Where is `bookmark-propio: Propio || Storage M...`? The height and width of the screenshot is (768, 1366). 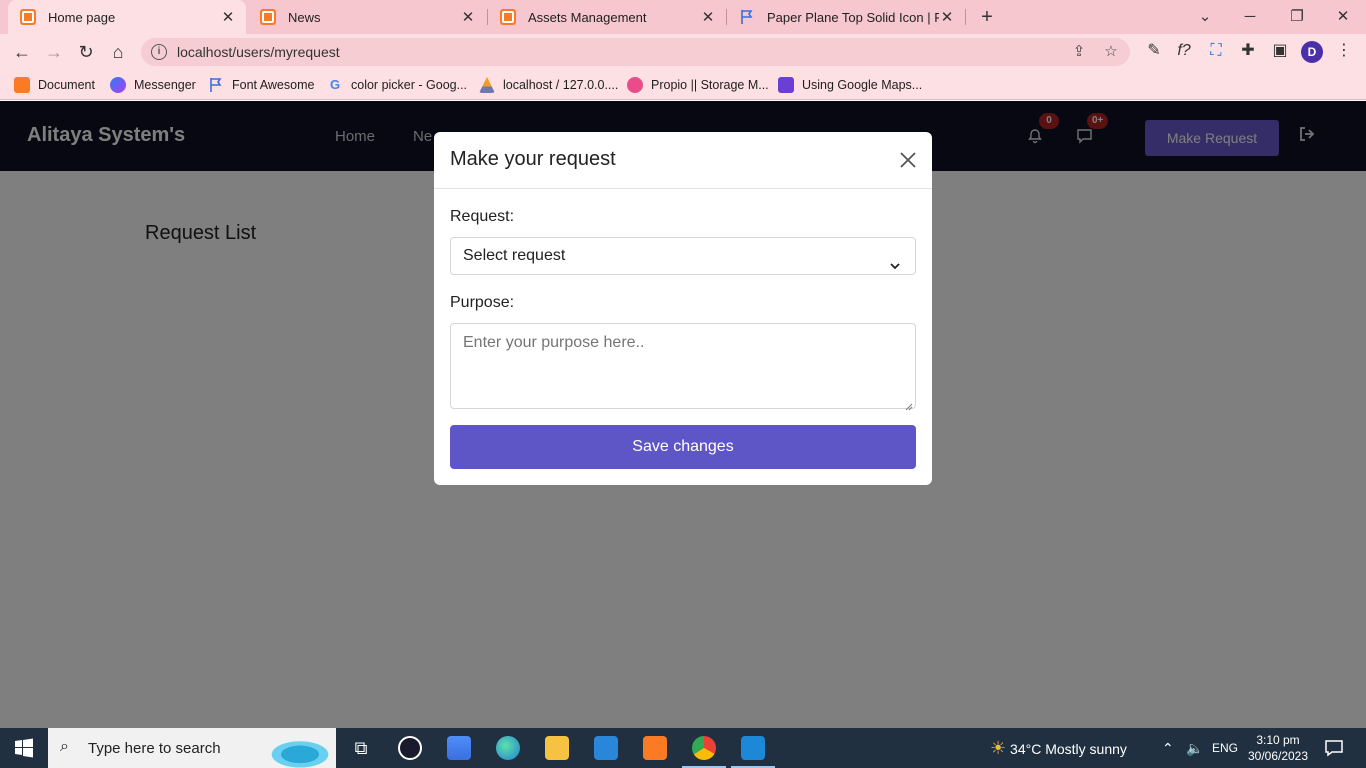 bookmark-propio: Propio || Storage M... is located at coordinates (698, 85).